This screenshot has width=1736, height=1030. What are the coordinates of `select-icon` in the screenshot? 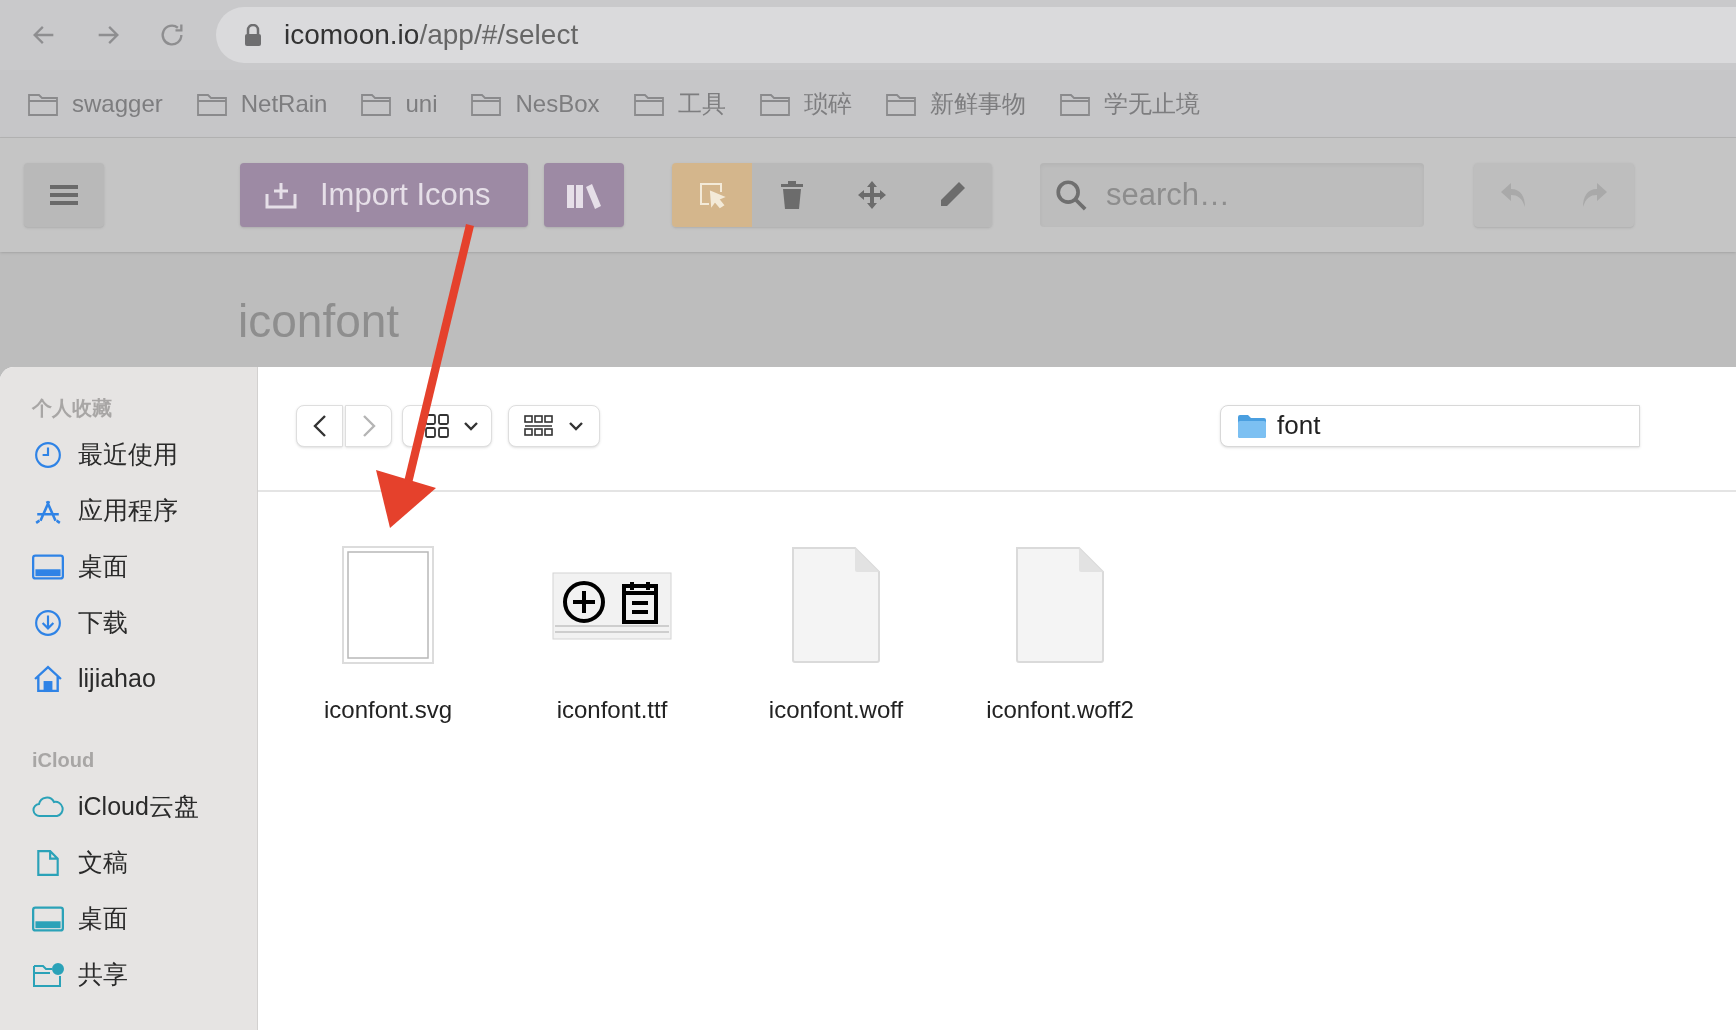 It's located at (712, 195).